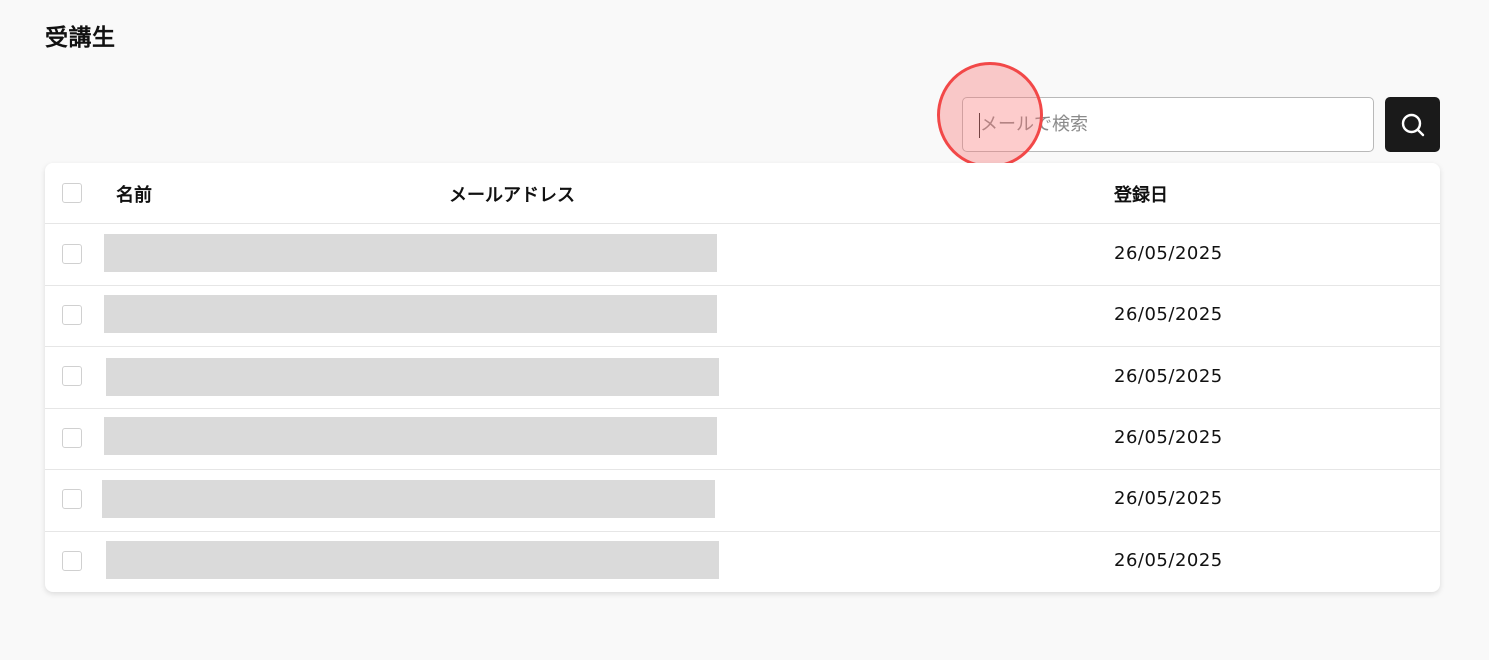 The image size is (1489, 660). I want to click on column-header-email: メールアドレス, so click(512, 194).